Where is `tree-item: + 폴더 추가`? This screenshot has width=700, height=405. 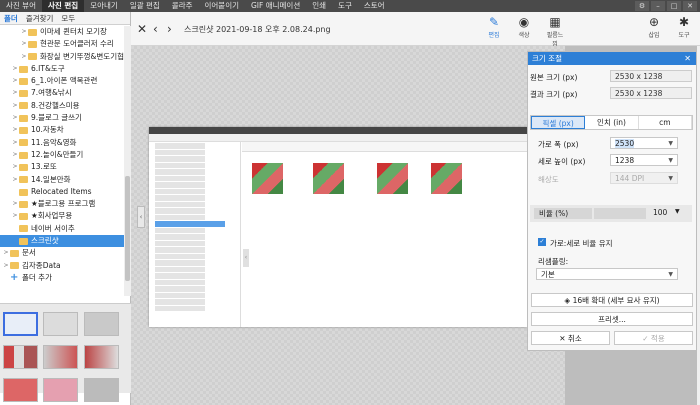 tree-item: + 폴더 추가 is located at coordinates (62, 278).